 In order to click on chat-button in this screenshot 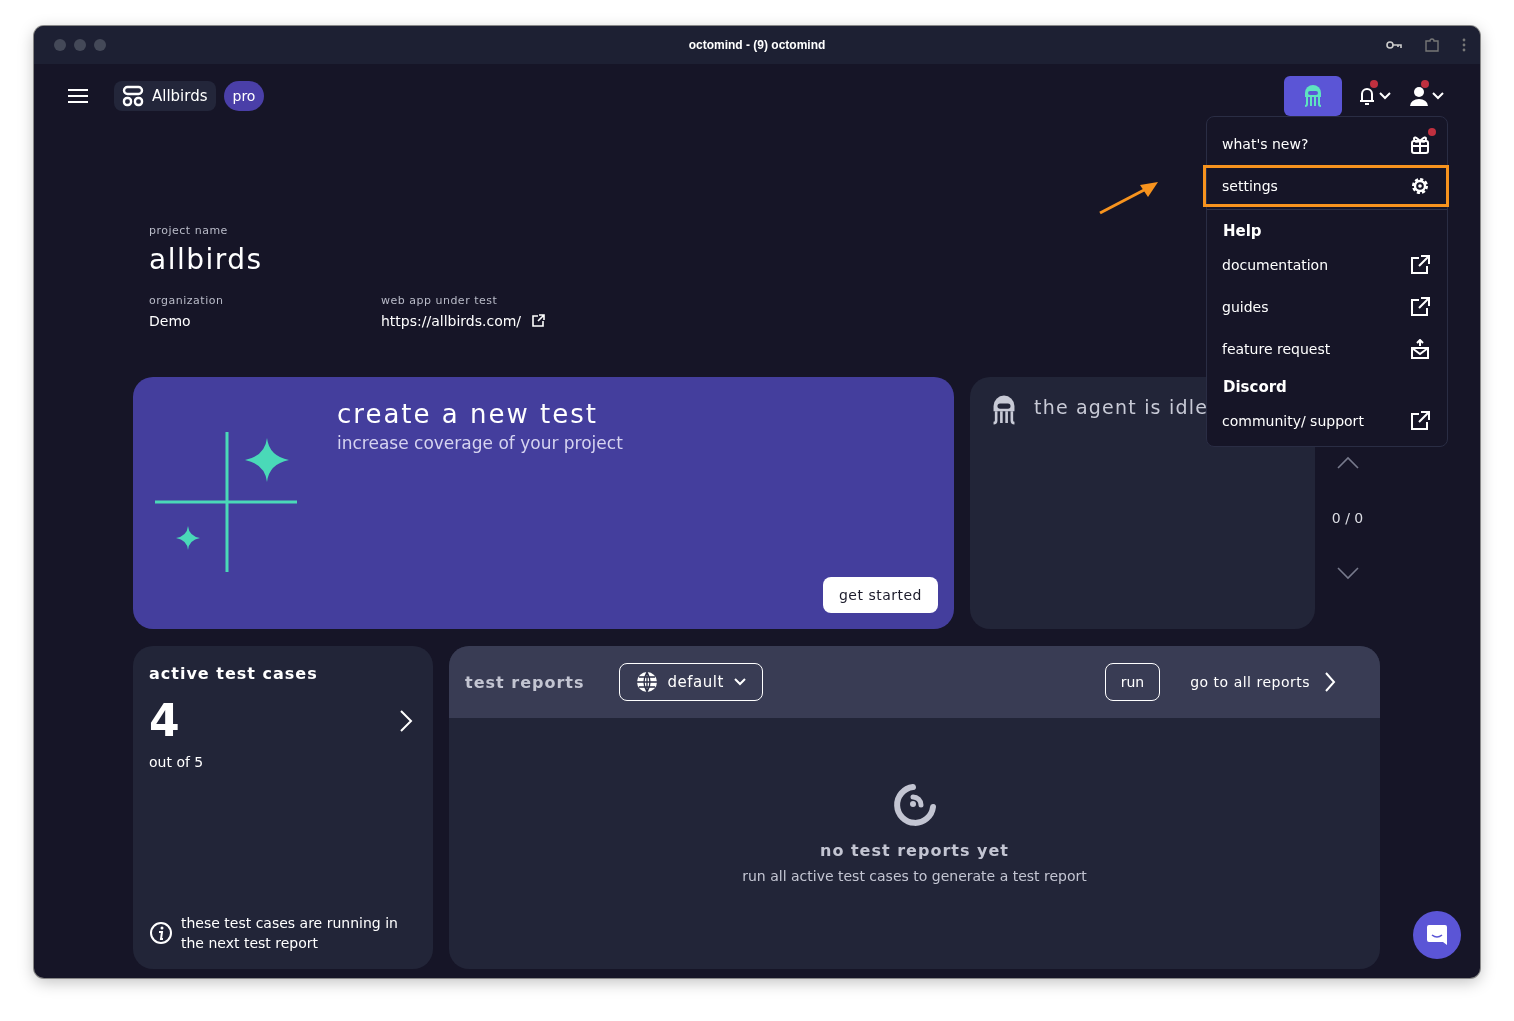, I will do `click(1437, 935)`.